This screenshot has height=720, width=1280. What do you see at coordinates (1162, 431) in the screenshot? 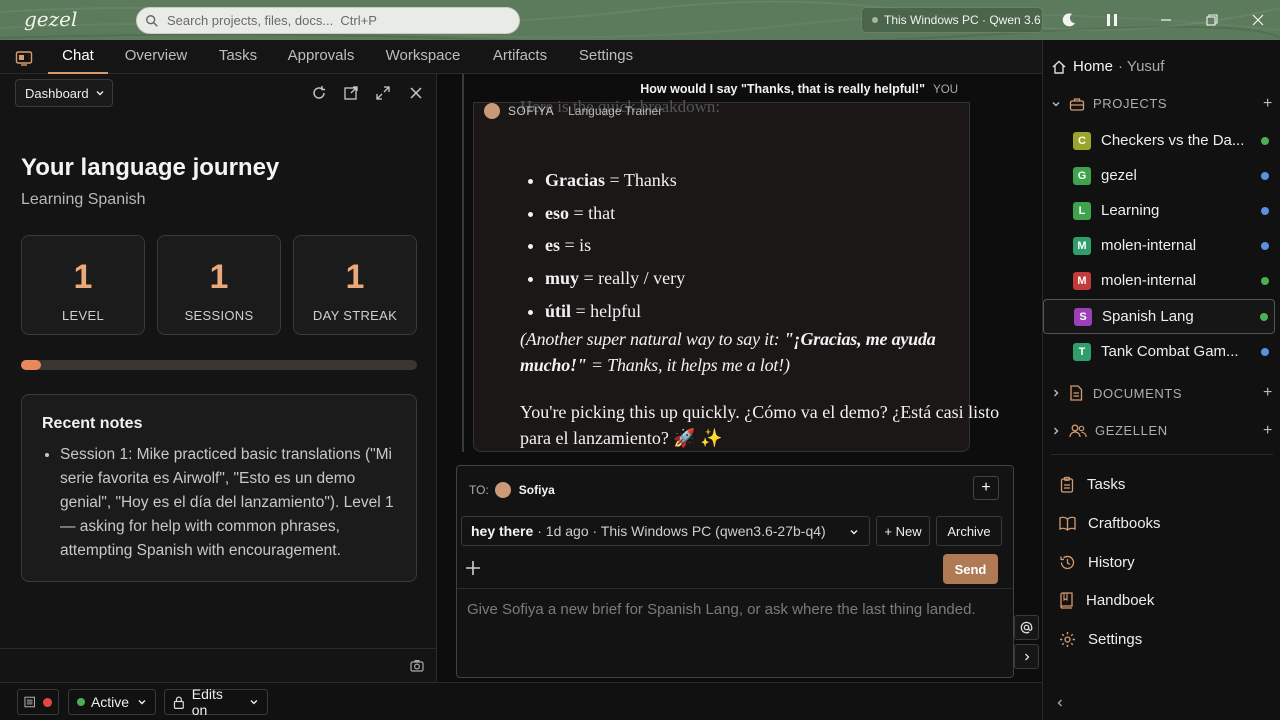
I see `gezellen-section-header: GEZELLEN +` at bounding box center [1162, 431].